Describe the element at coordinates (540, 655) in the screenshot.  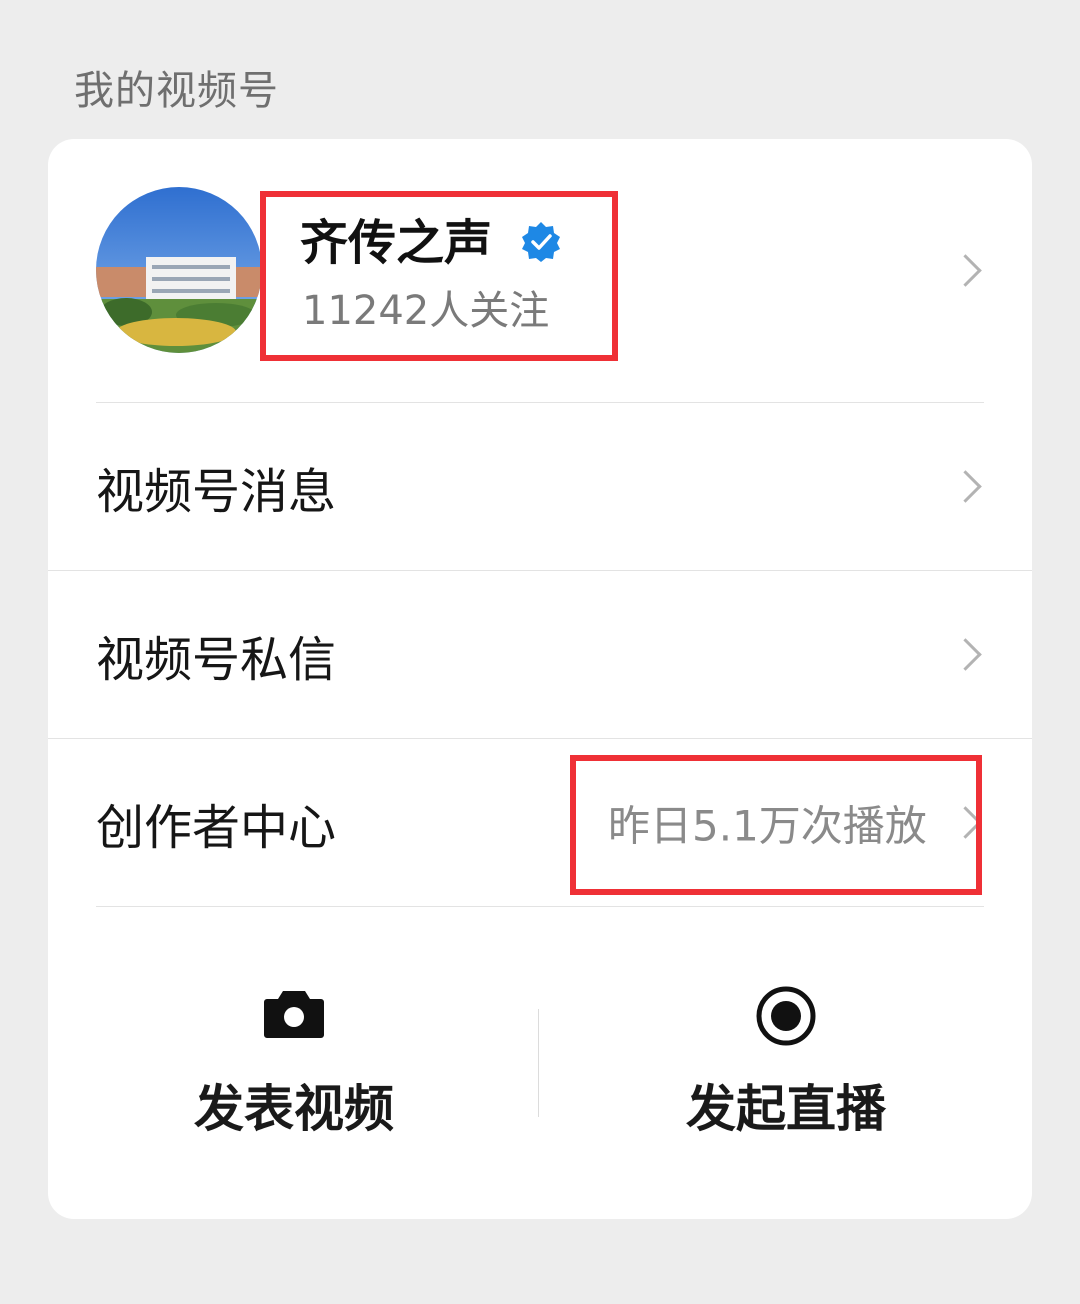
I see `menu-item-private-messages: 视频号私信` at that location.